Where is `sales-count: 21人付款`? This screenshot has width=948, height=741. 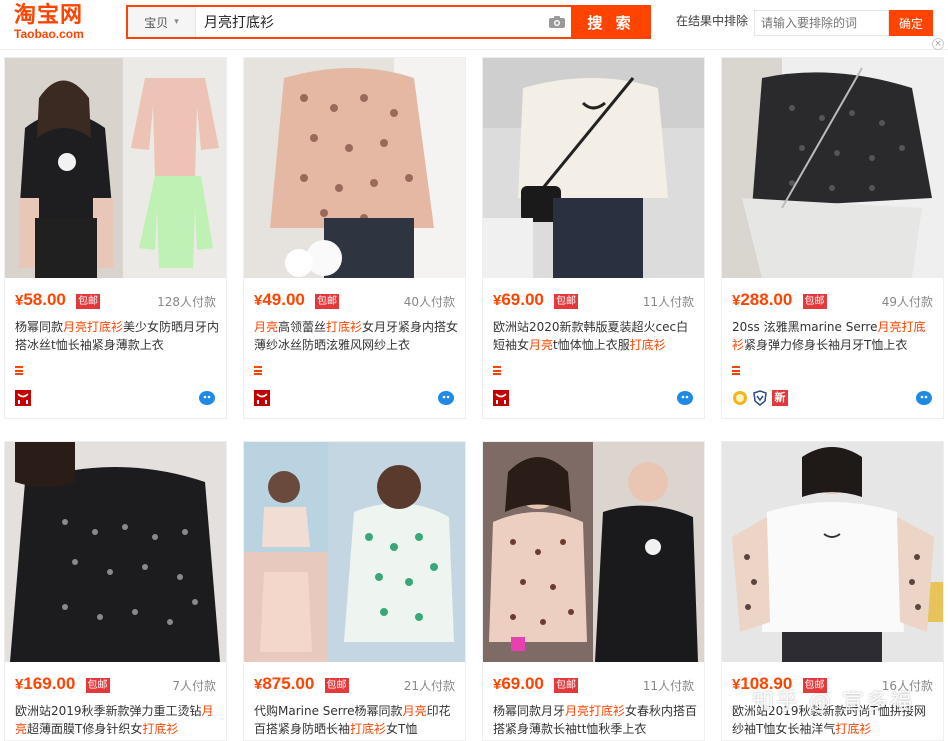
sales-count: 21人付款 is located at coordinates (429, 686).